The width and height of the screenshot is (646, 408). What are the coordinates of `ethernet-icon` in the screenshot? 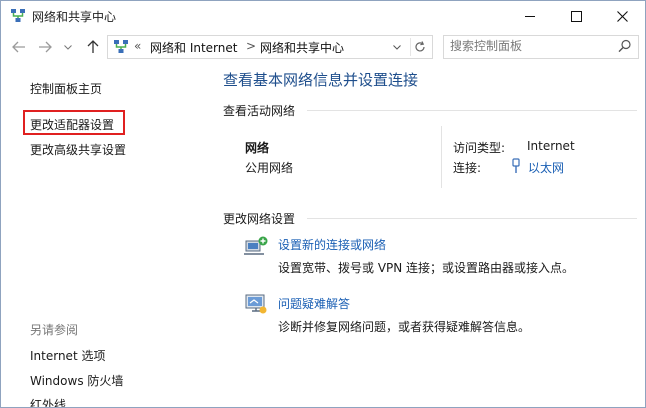 It's located at (516, 165).